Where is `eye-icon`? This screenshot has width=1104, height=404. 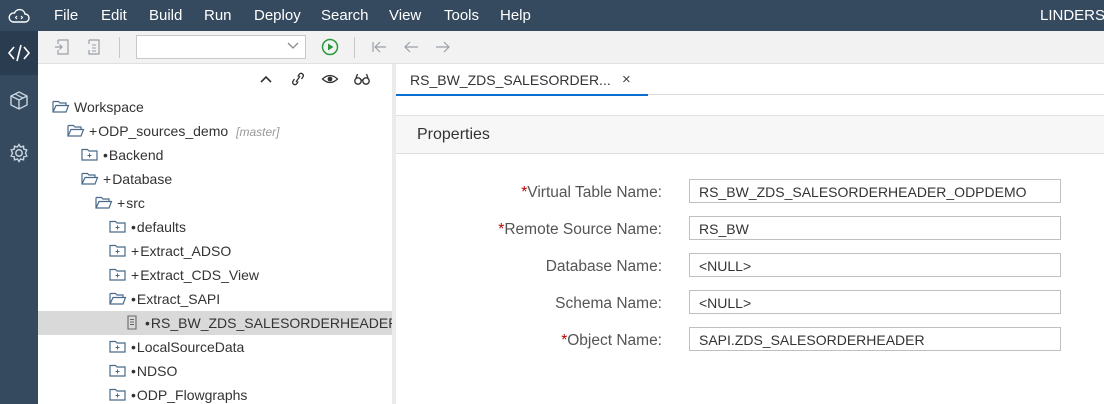
eye-icon is located at coordinates (330, 79).